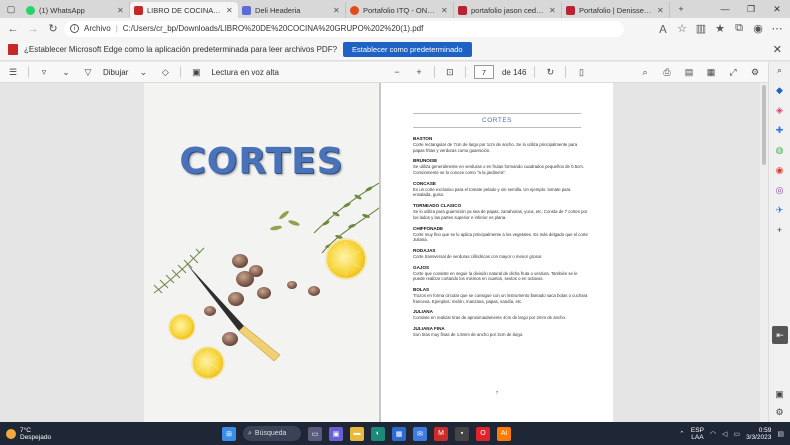  What do you see at coordinates (780, 190) in the screenshot?
I see `outlook-icon: ◎` at bounding box center [780, 190].